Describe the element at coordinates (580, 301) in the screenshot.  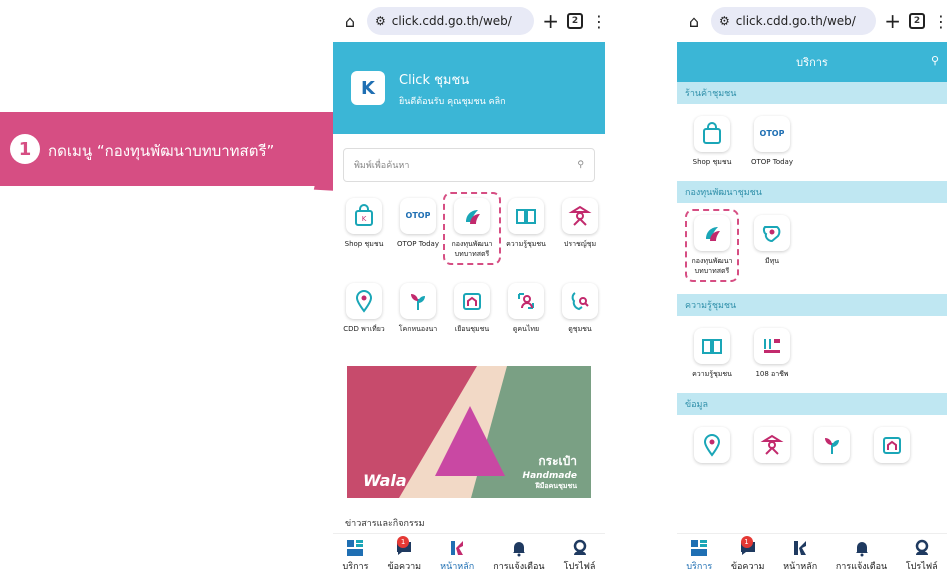
I see `map-search-icon` at that location.